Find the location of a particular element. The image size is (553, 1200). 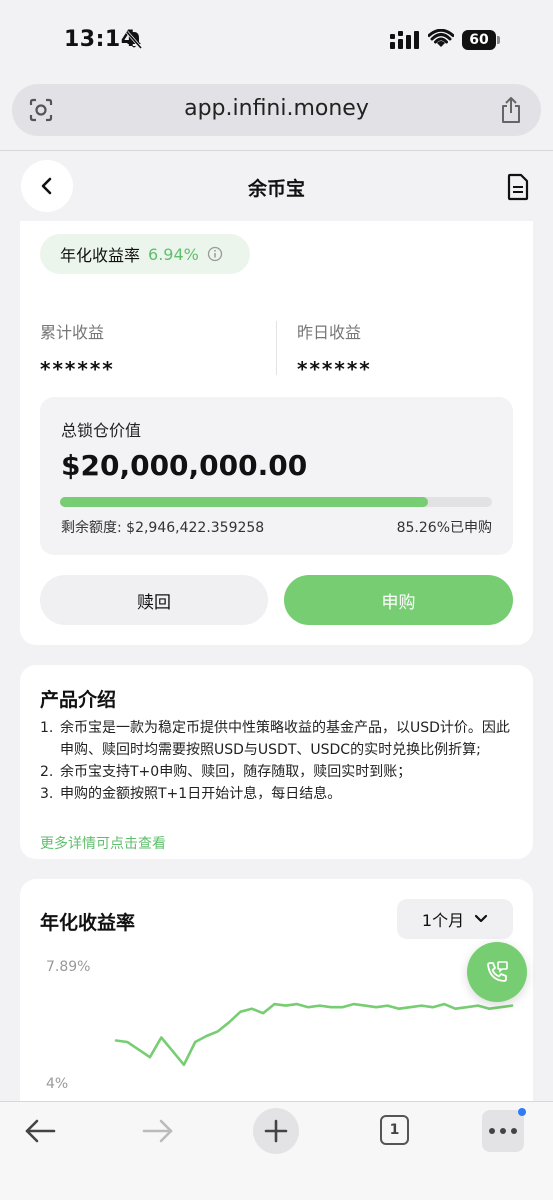

wifi-icon is located at coordinates (441, 40).